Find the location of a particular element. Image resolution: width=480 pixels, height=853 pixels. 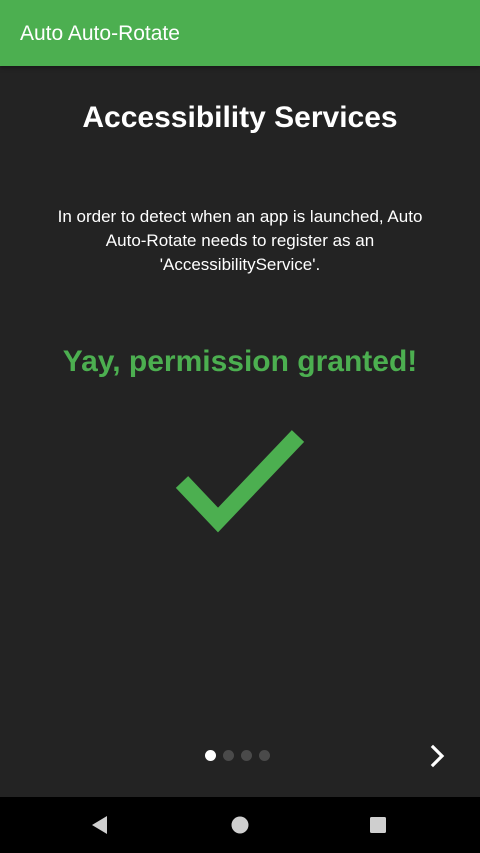

app-bar: Auto Auto-Rotate is located at coordinates (240, 33).